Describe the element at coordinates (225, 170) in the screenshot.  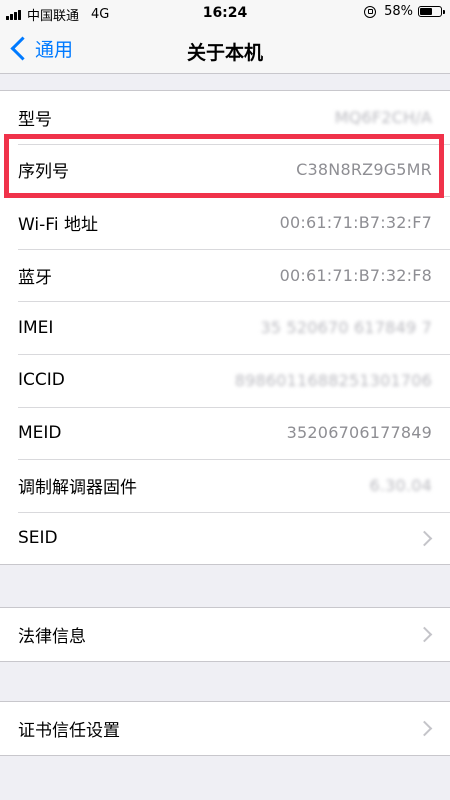
I see `list-row: 序列号 C38N8RZ9G5MR` at that location.